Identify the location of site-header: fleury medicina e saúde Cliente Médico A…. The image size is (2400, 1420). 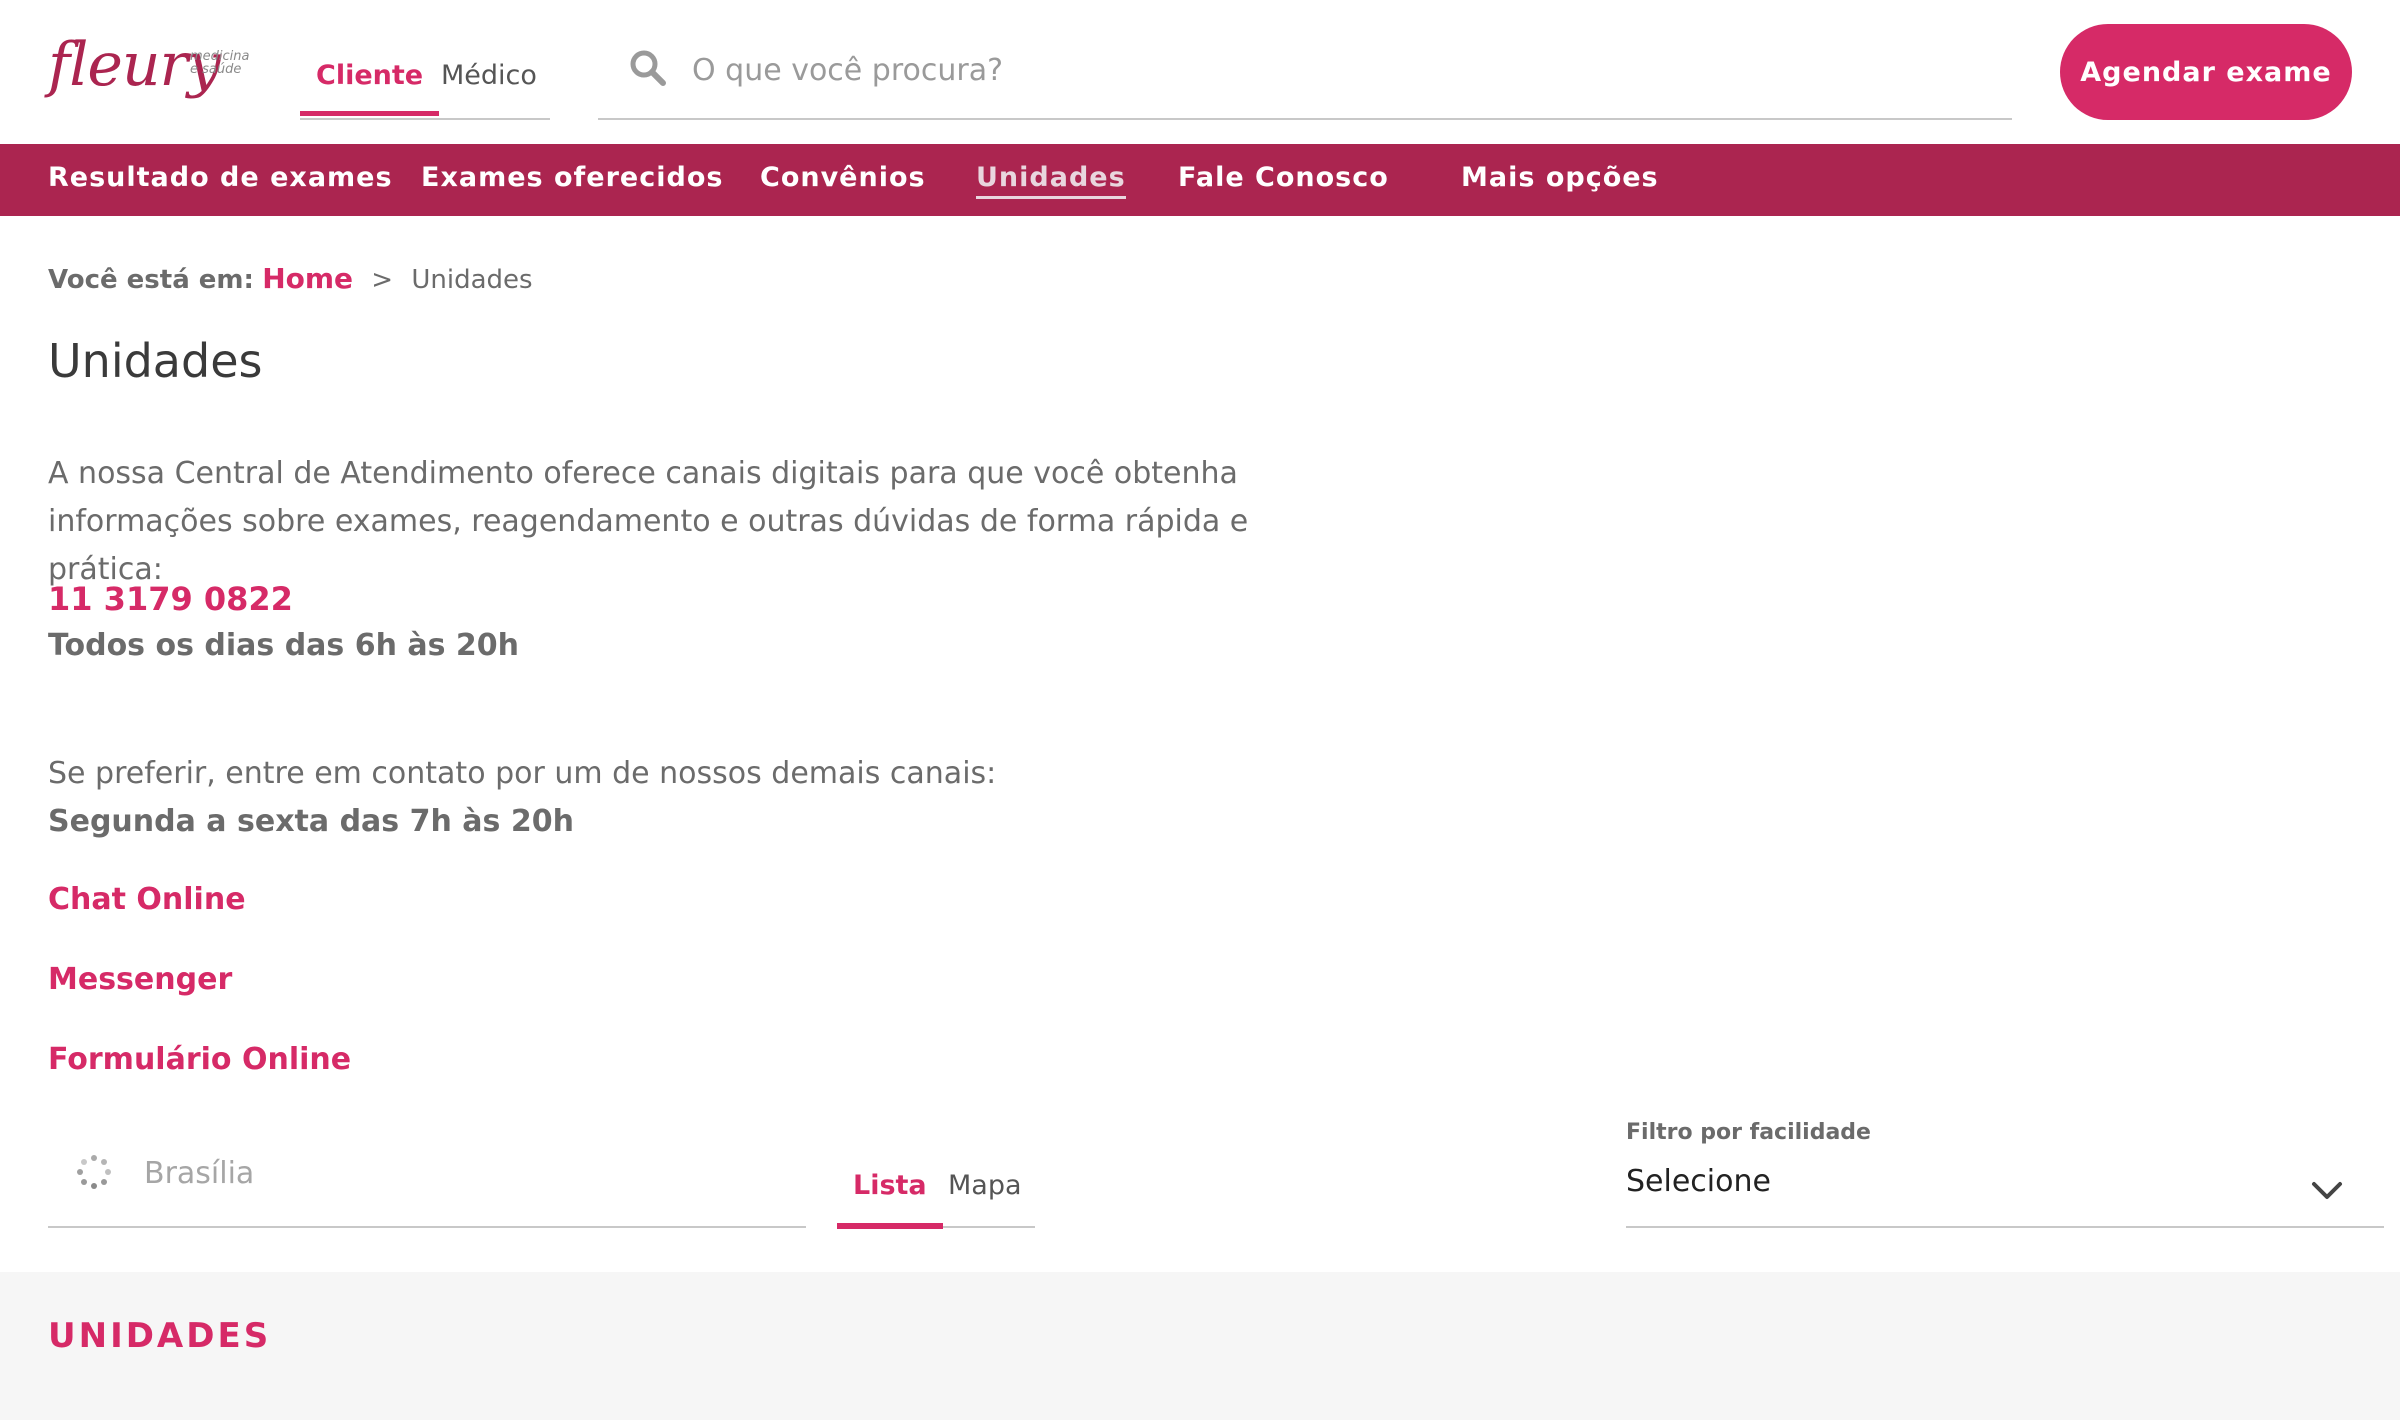
(1200, 72).